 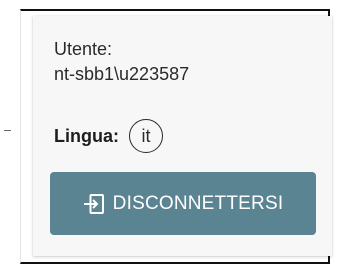 I want to click on language-label: Lingua:, so click(x=86, y=135).